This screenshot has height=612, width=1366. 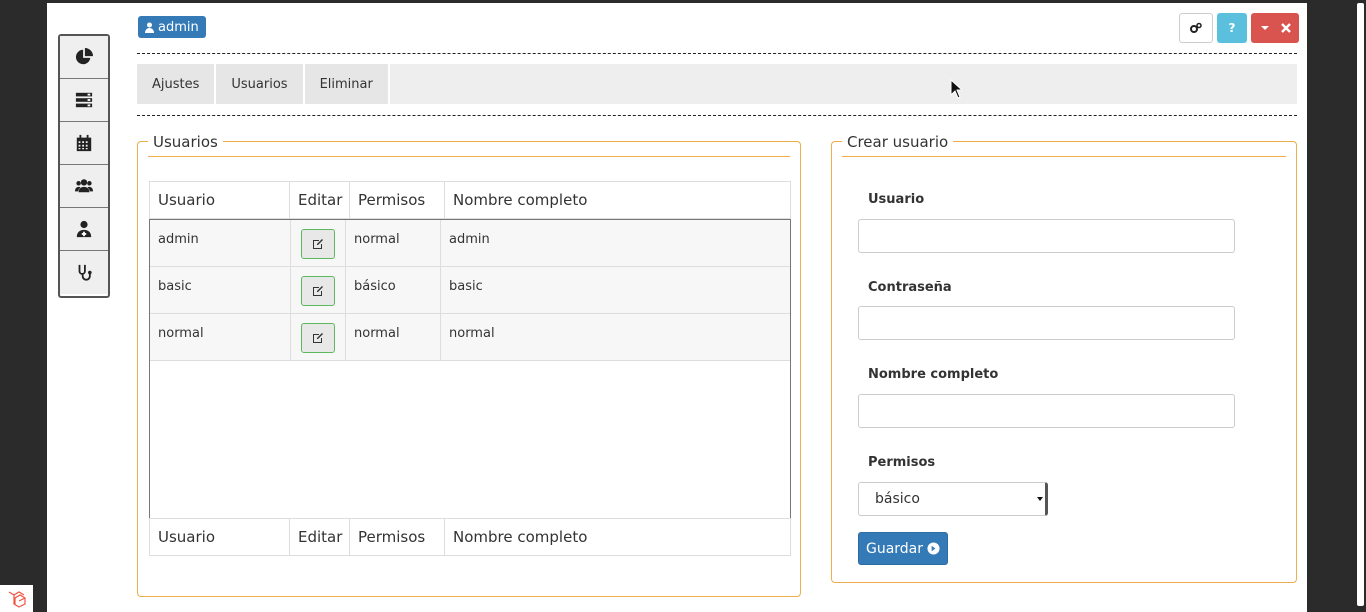 I want to click on create-user-rule, so click(x=1064, y=156).